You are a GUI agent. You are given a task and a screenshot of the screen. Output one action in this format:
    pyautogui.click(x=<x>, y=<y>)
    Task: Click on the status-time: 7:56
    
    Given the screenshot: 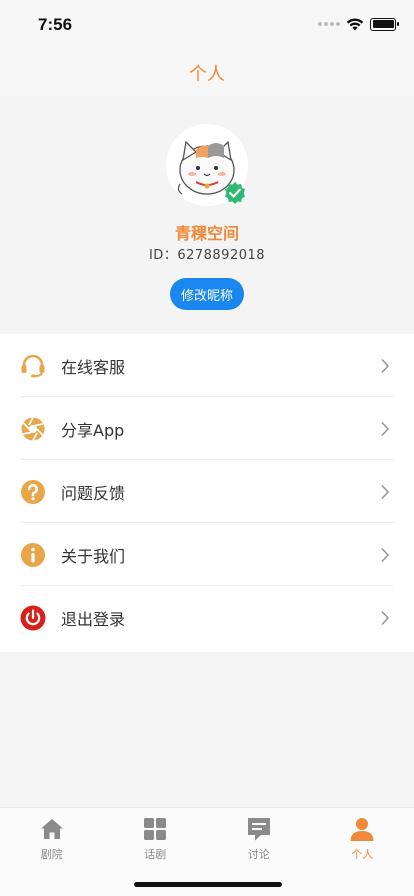 What is the action you would take?
    pyautogui.click(x=55, y=24)
    